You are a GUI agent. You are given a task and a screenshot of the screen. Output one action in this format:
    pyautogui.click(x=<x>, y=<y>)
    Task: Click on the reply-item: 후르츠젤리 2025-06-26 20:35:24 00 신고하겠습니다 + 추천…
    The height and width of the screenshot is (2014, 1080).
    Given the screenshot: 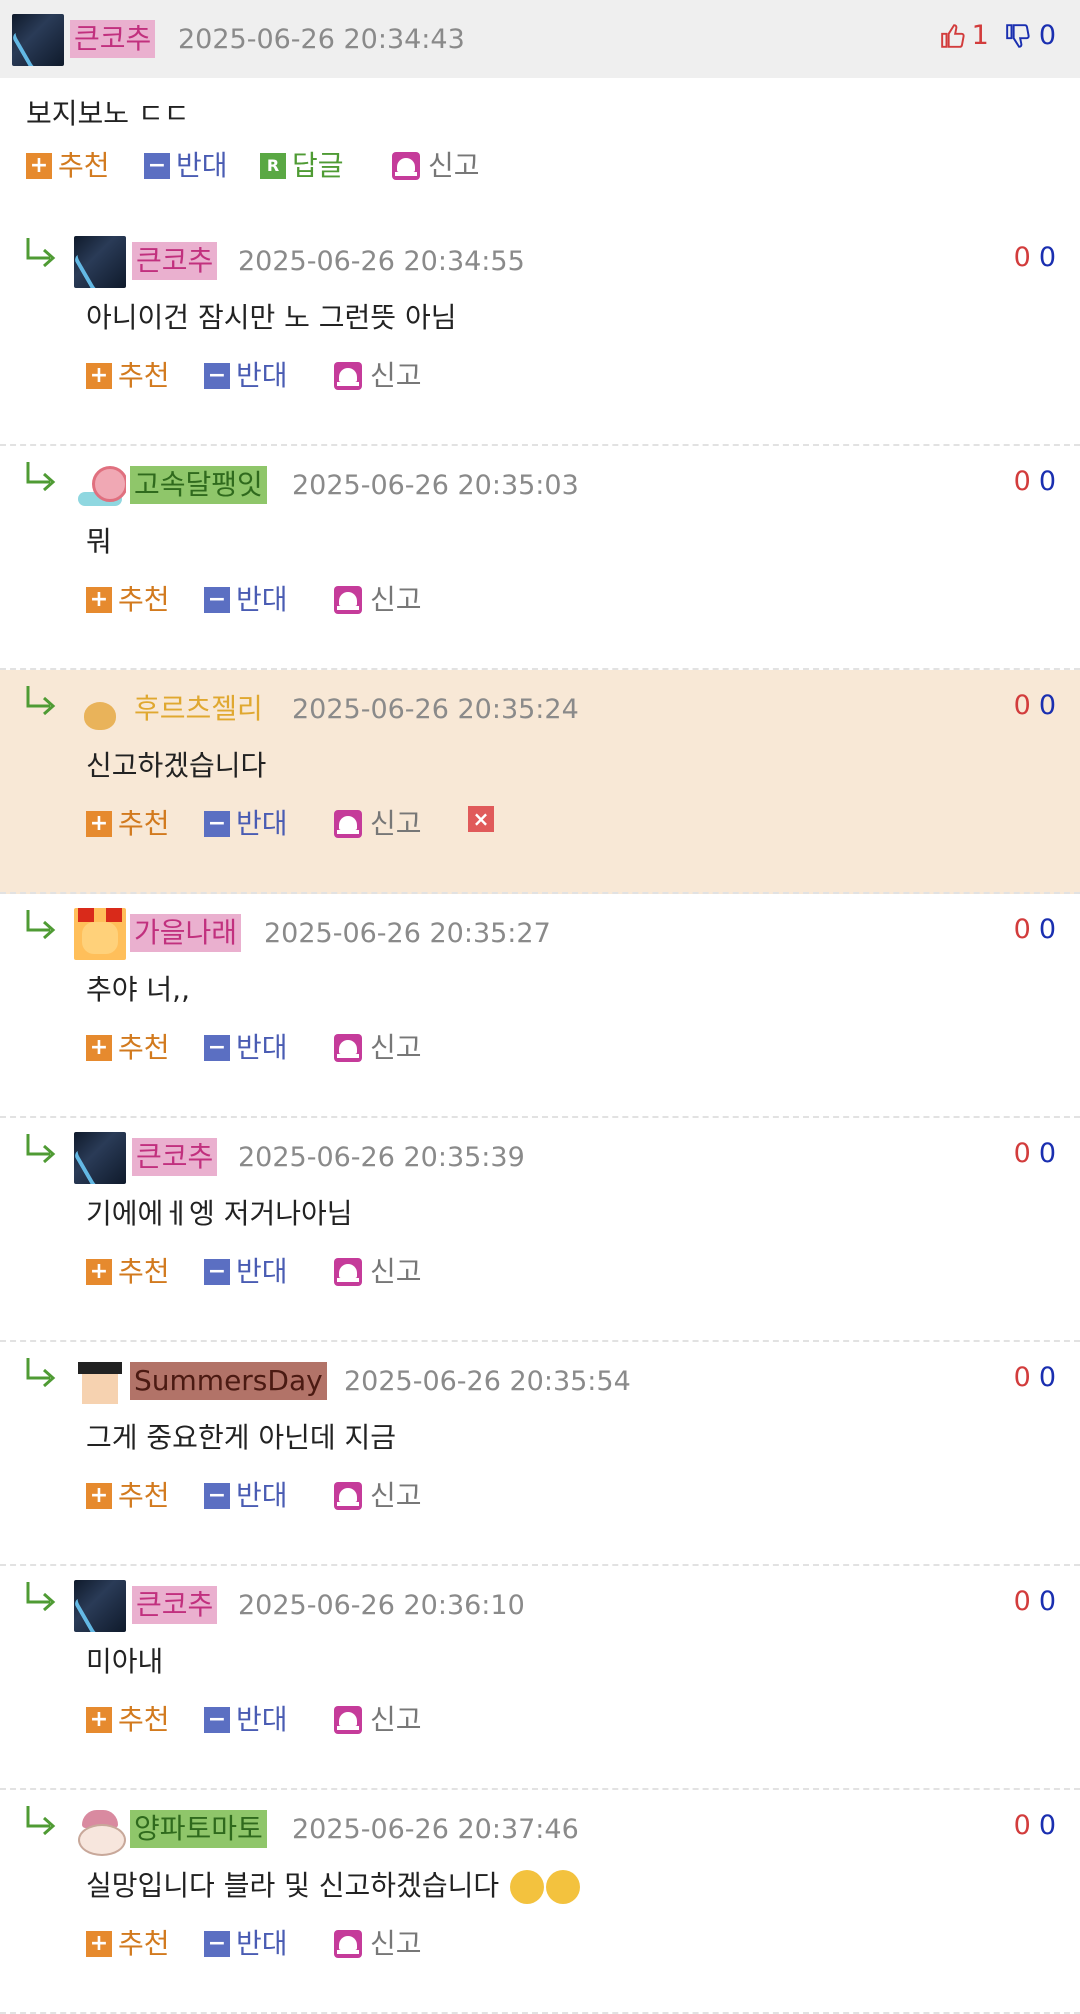 What is the action you would take?
    pyautogui.click(x=540, y=782)
    